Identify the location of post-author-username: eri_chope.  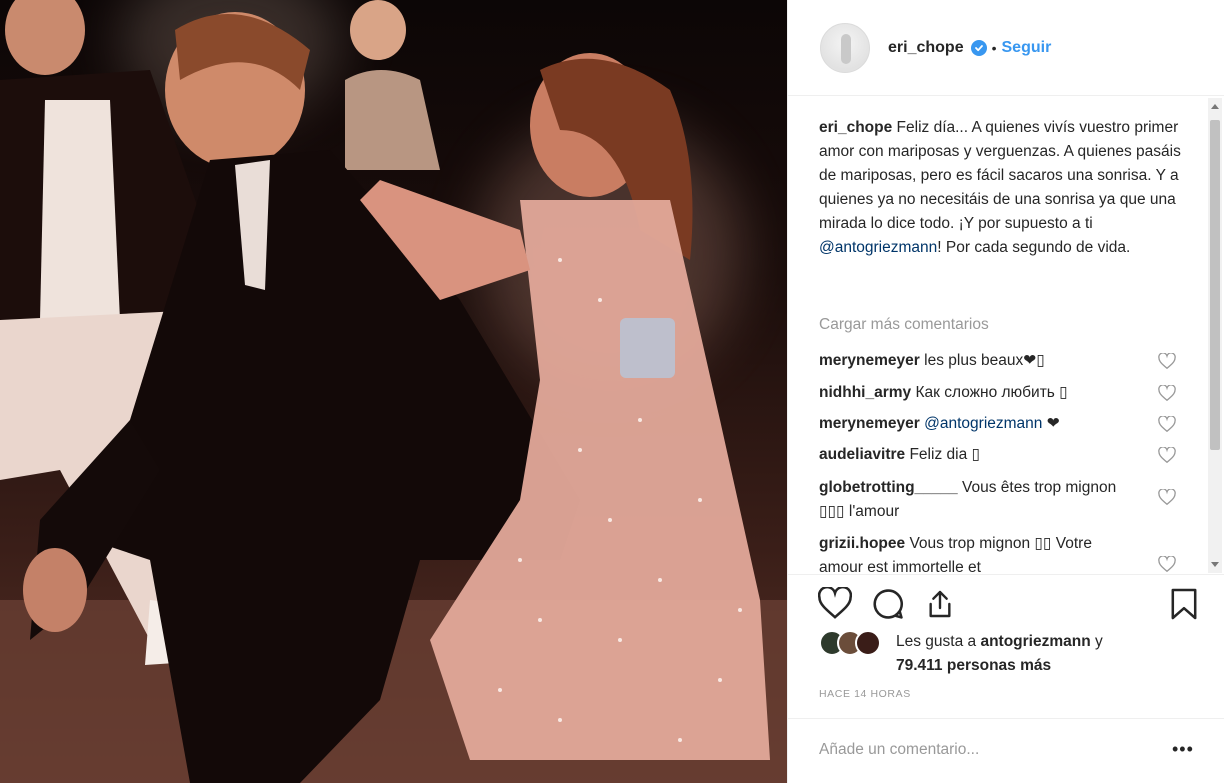
(926, 48).